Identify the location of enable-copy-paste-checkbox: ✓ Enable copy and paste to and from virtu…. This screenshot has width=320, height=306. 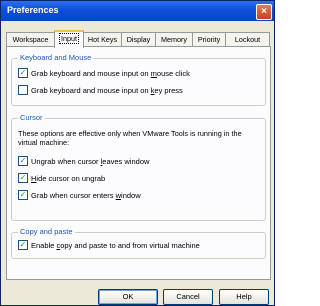
(109, 245).